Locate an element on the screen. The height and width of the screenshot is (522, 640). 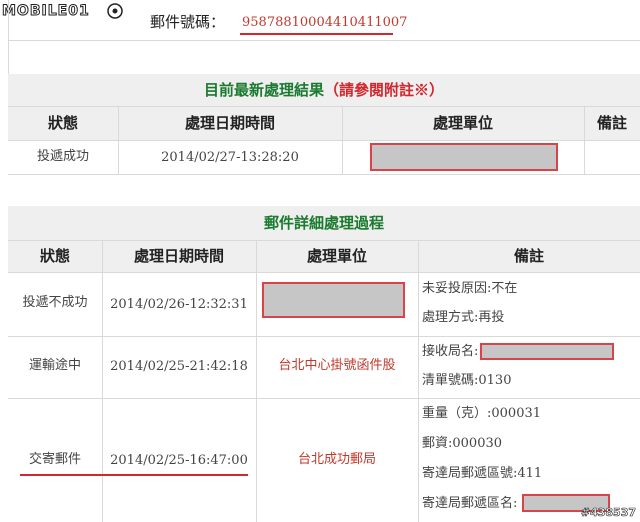
latest-result-title: 目前最新處理結果（請參閱附註※） is located at coordinates (324, 90).